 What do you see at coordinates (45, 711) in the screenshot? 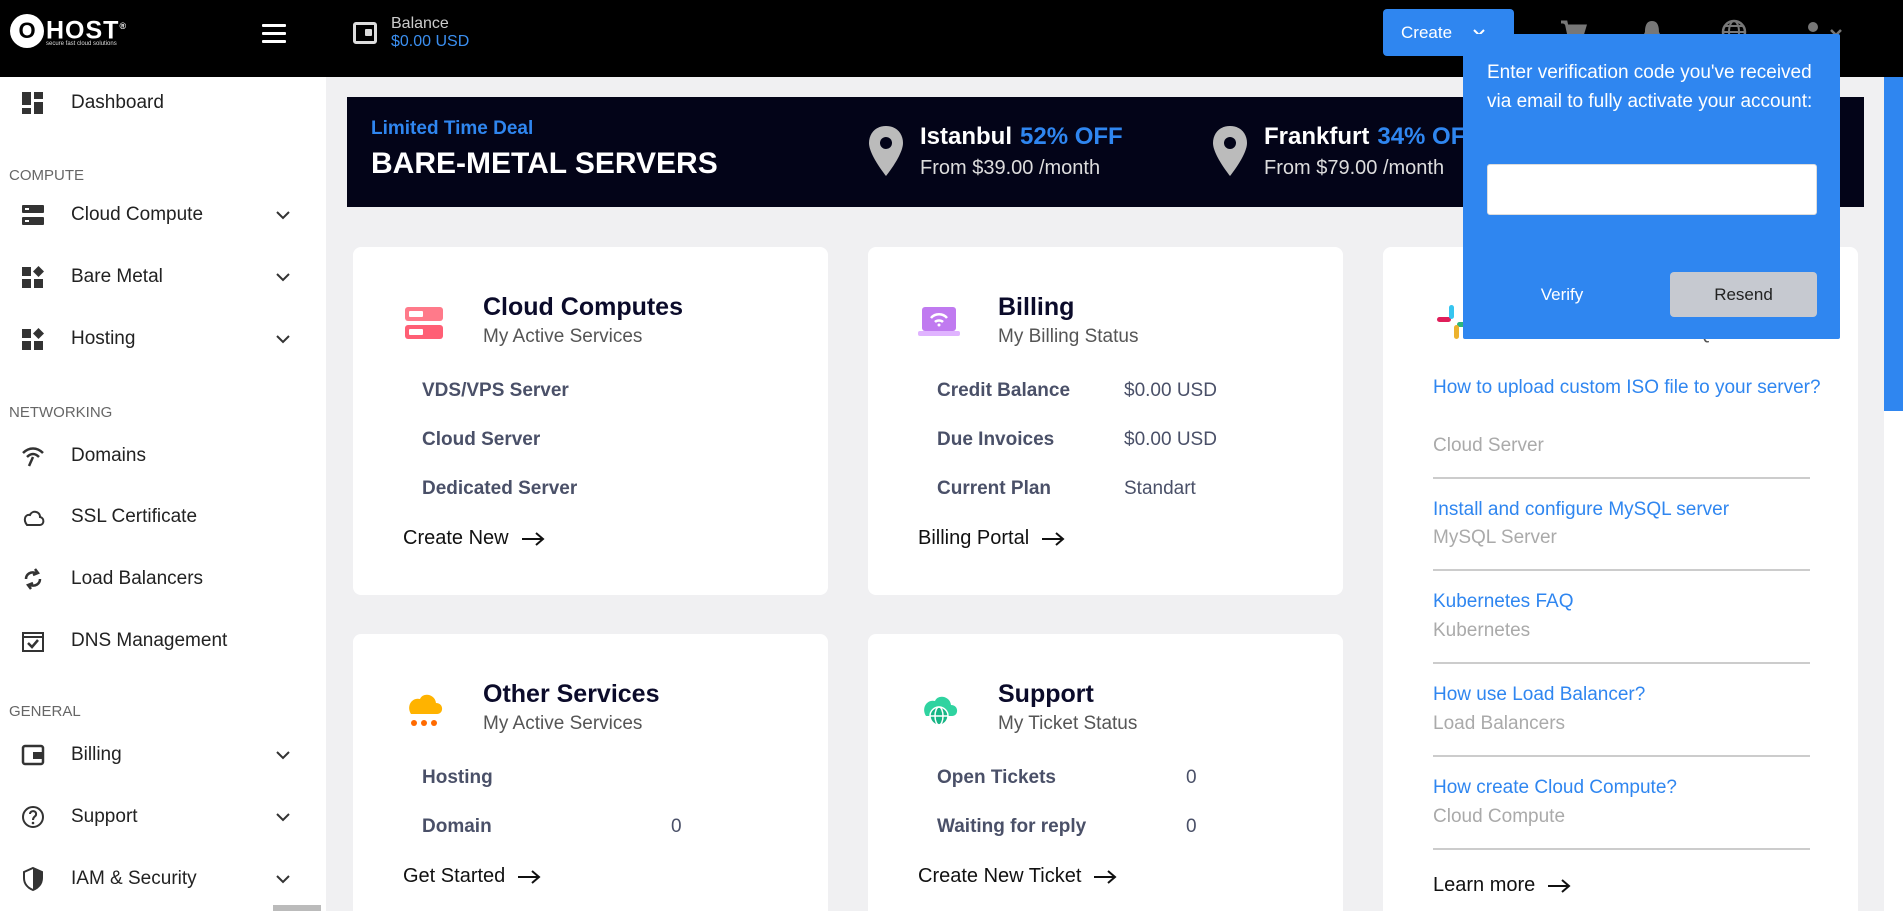
I see `sidebar-section-general: GENERAL` at bounding box center [45, 711].